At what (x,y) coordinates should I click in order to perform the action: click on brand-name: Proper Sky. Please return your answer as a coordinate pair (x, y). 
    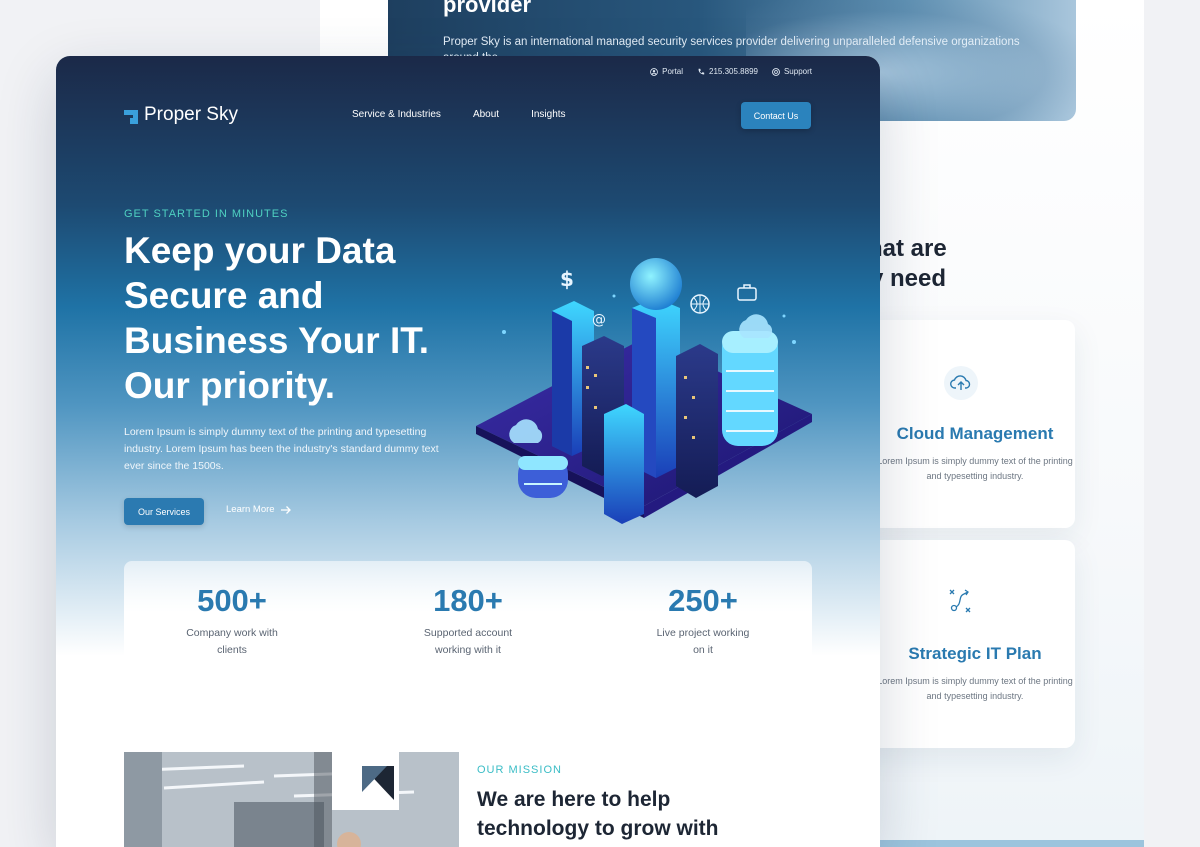
    Looking at the image, I should click on (191, 114).